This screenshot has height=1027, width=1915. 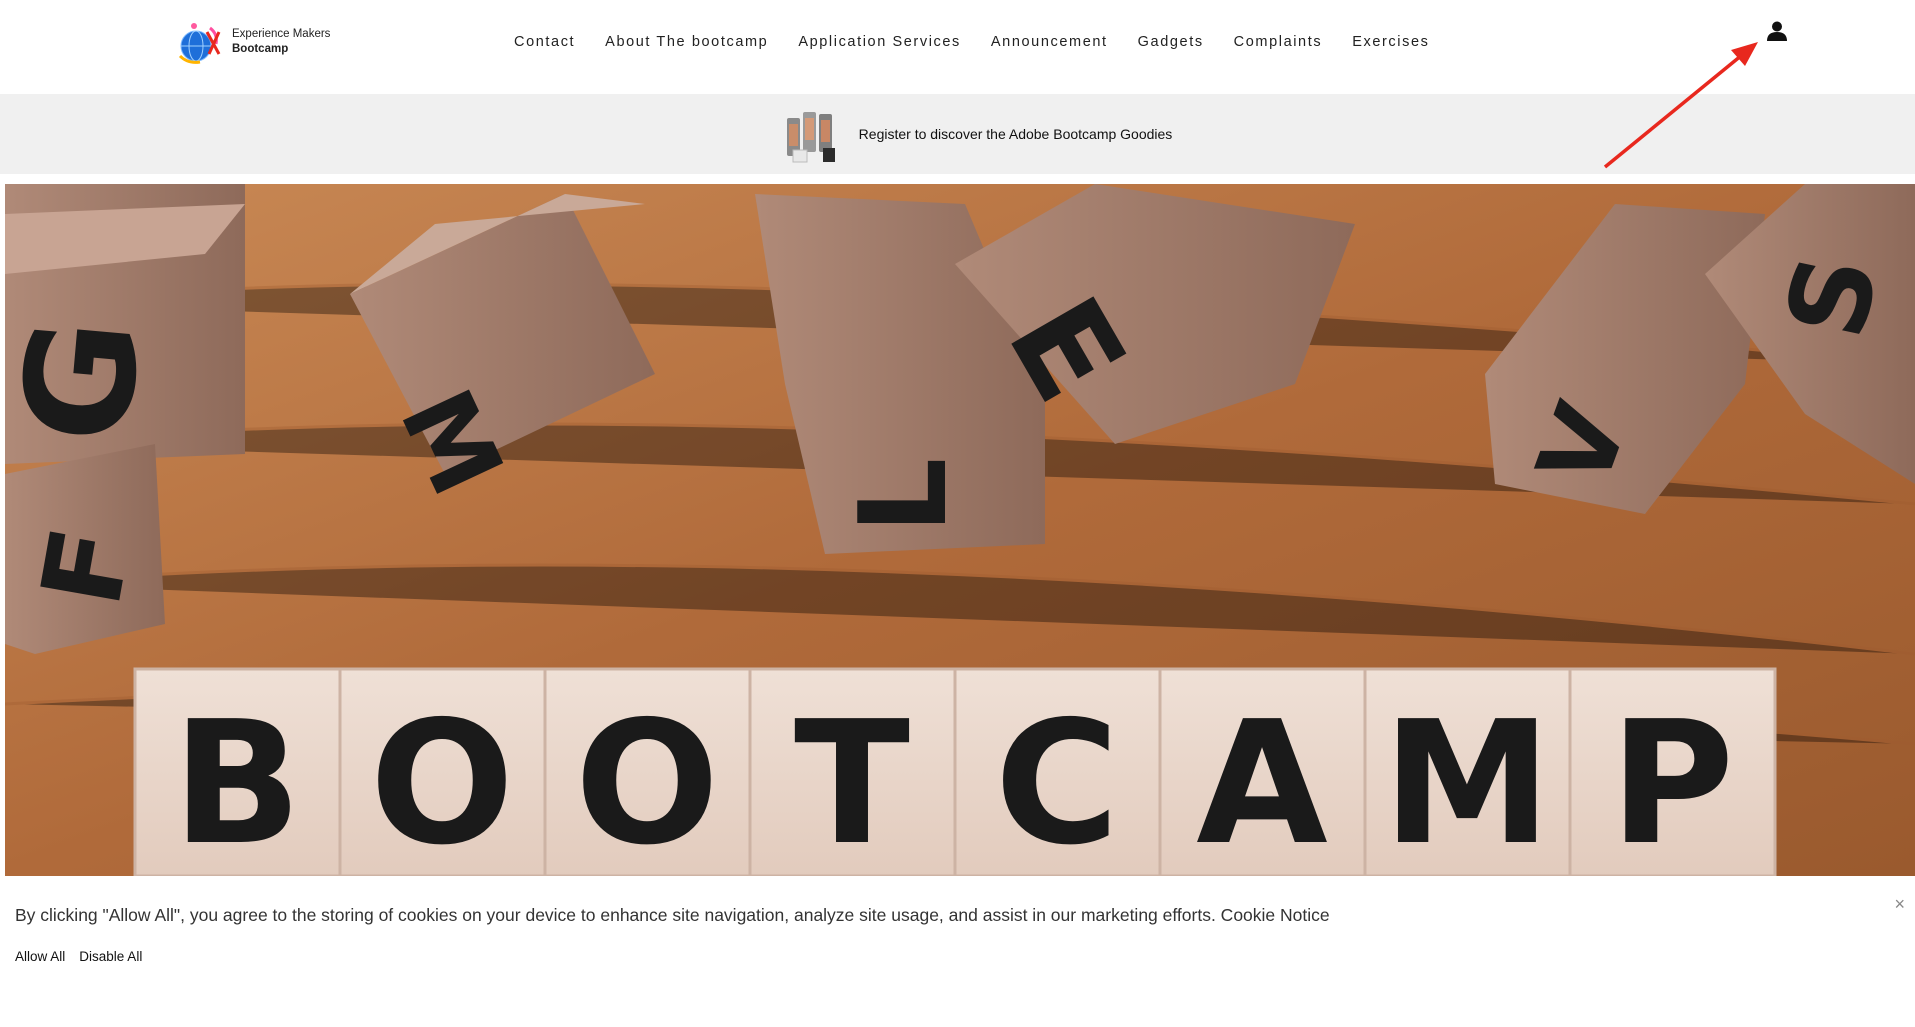 I want to click on hero-tile-letter: M, so click(x=1466, y=780).